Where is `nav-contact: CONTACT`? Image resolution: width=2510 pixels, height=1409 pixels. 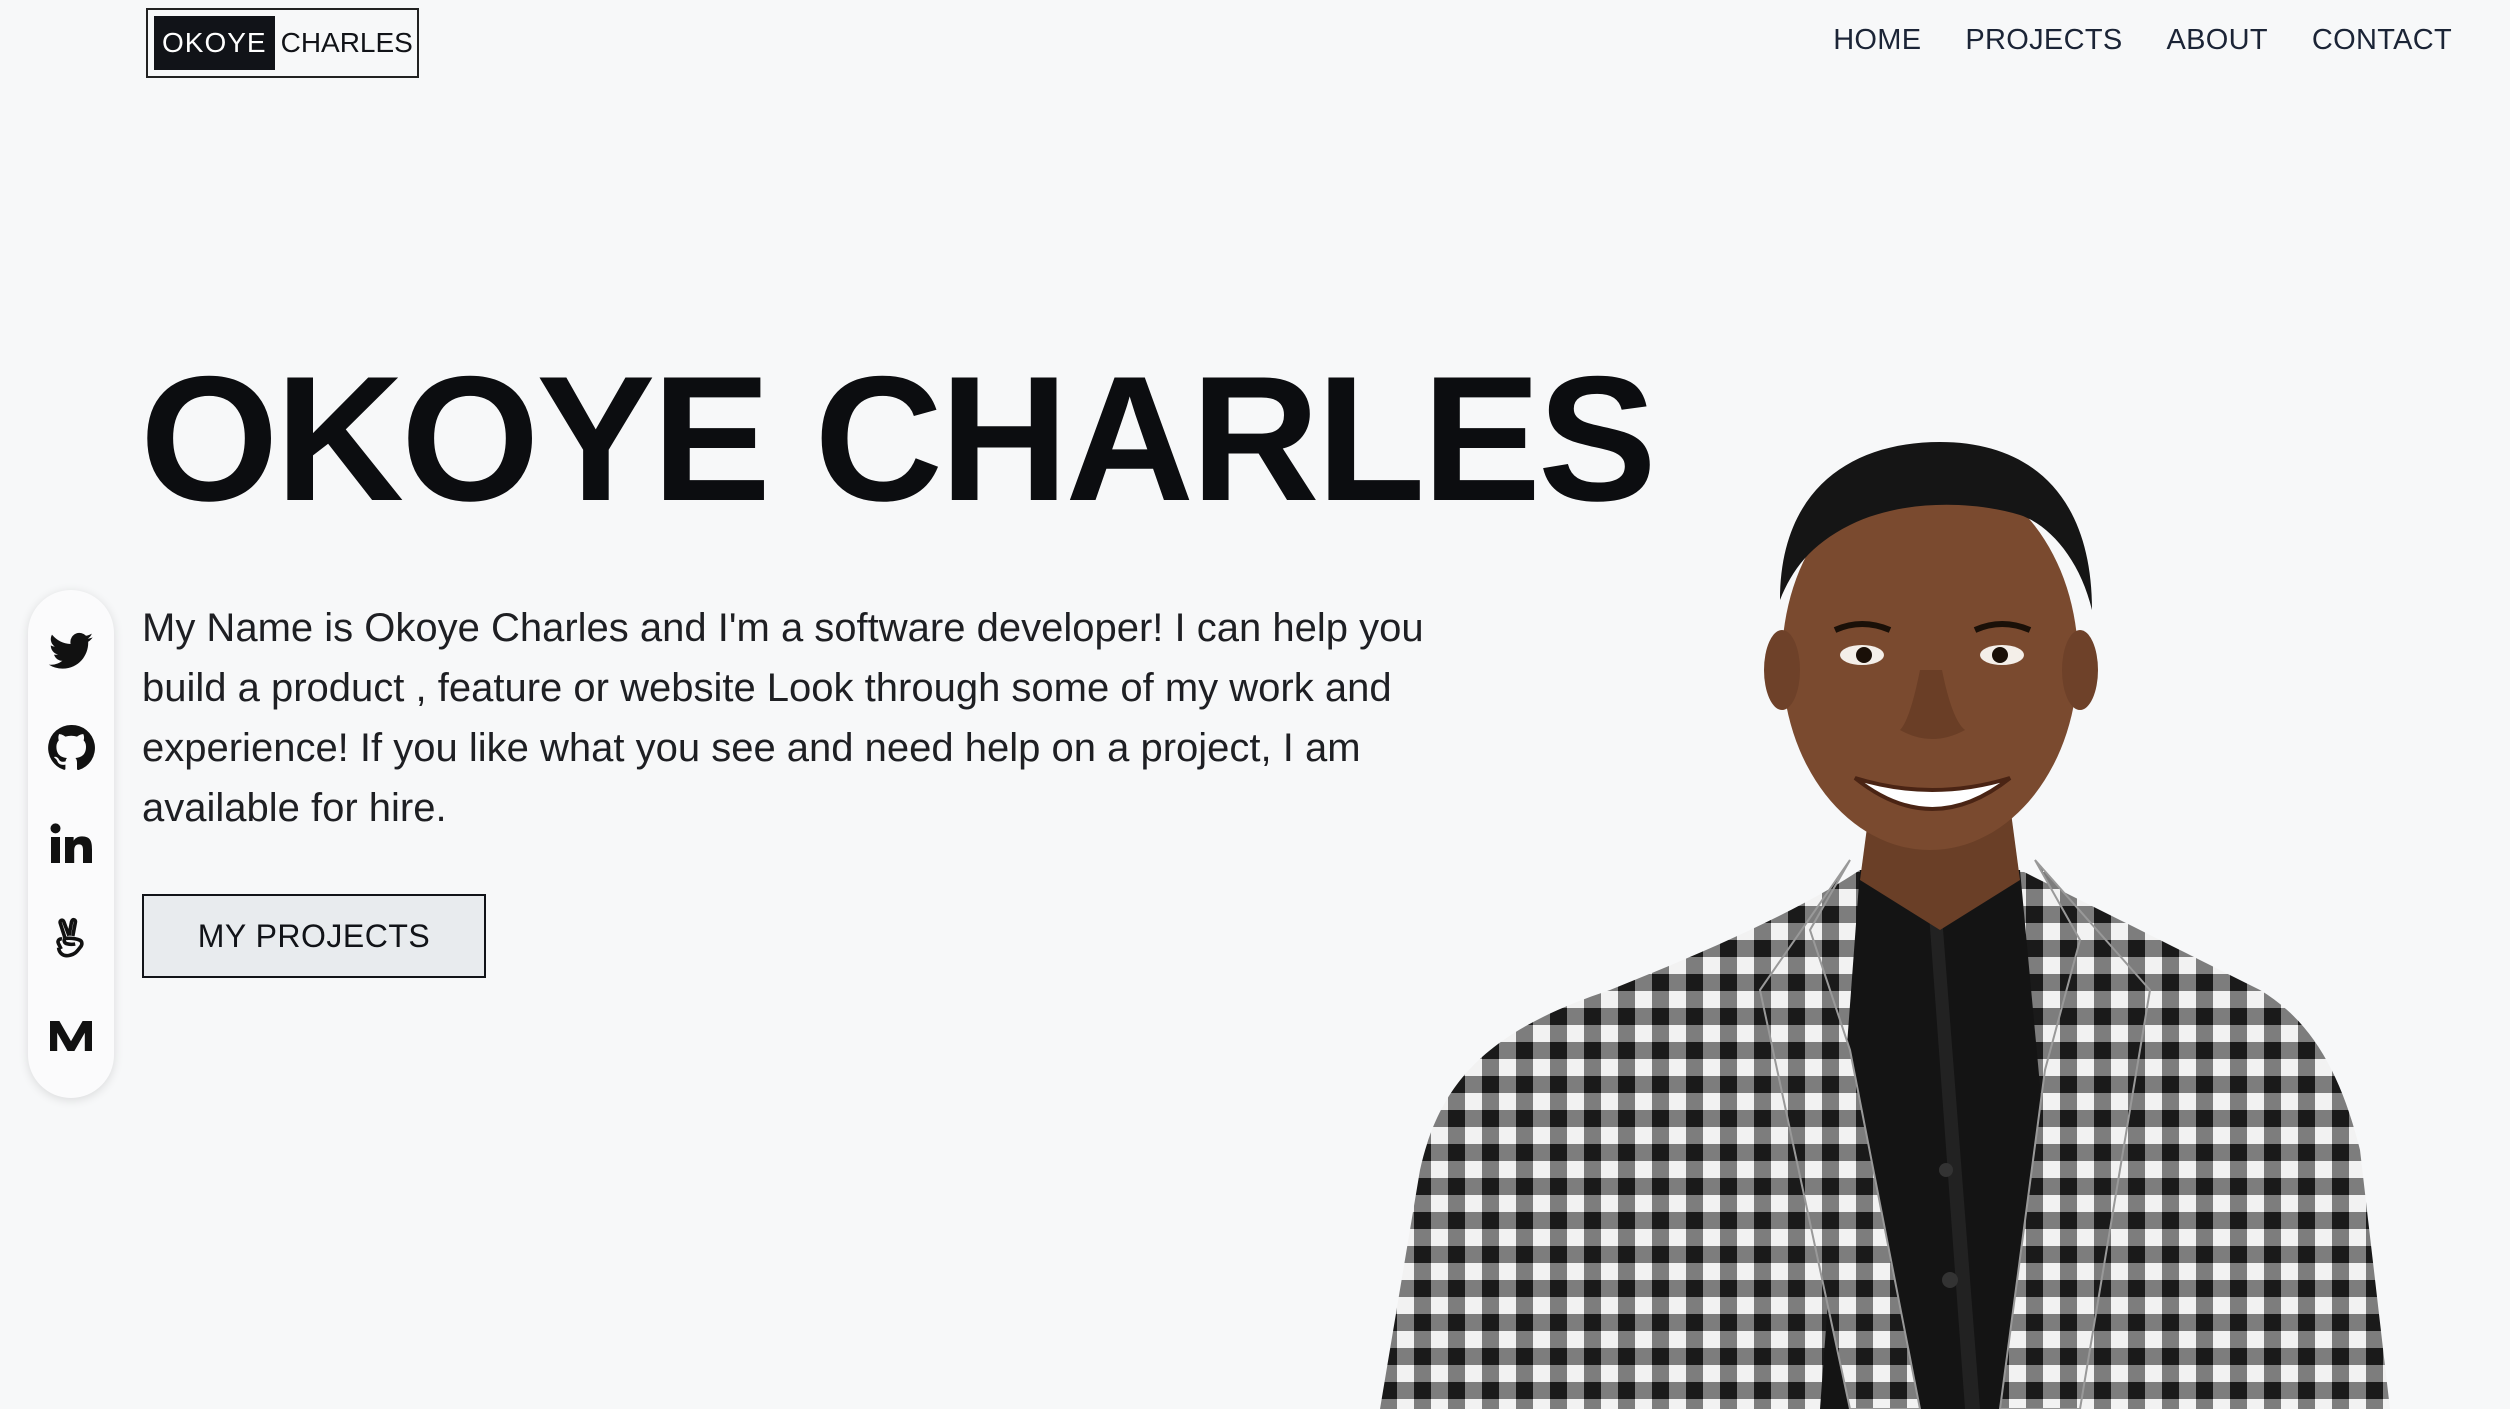 nav-contact: CONTACT is located at coordinates (2382, 40).